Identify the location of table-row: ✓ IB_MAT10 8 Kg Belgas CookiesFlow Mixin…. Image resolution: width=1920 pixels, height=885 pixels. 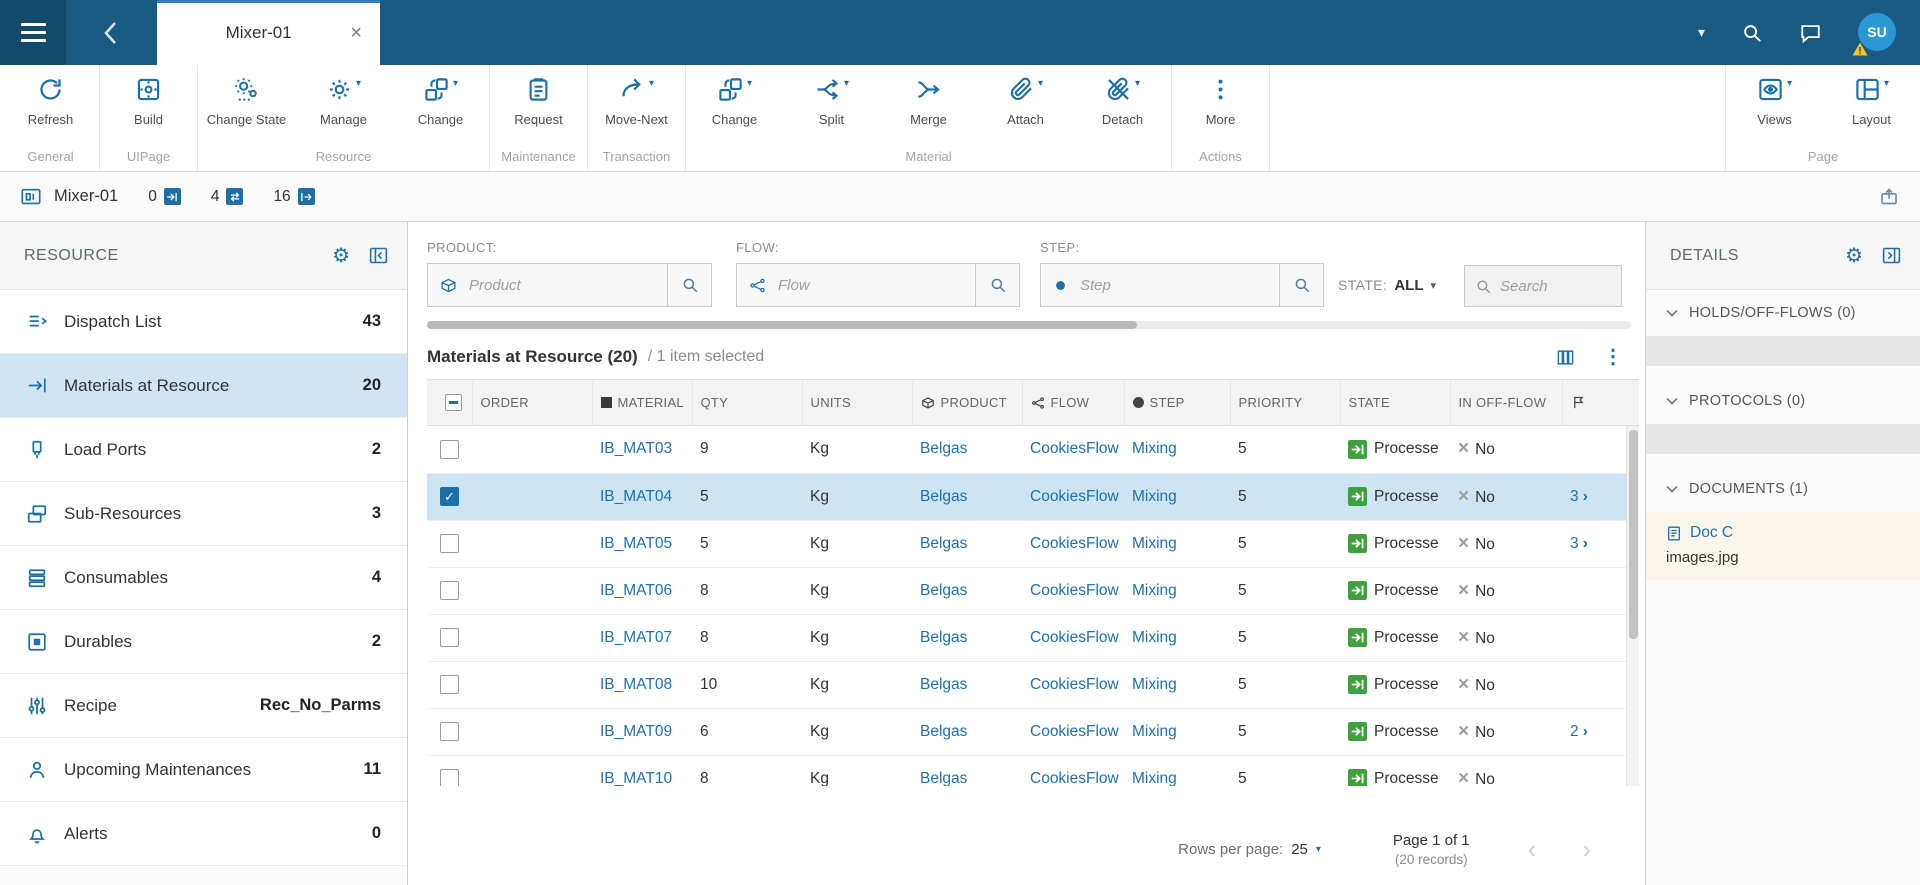
(1033, 770).